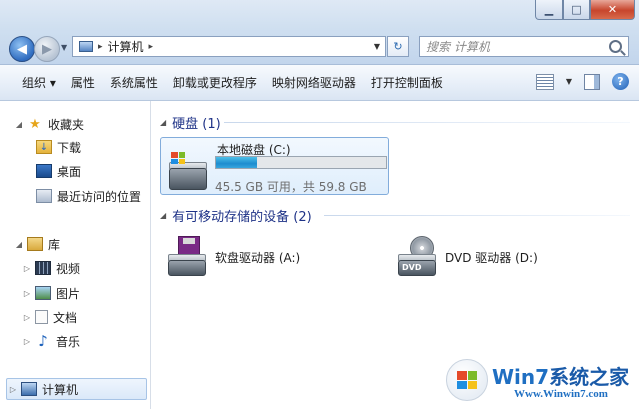 This screenshot has width=639, height=409. I want to click on command-bar: 组织 ▾ 属性 系统属性 卸载或更改程序 映射网络驱动器 打开控制面板 ▼ ?, so click(319, 83).